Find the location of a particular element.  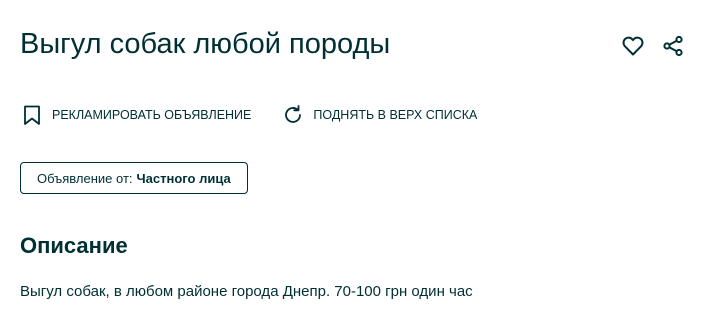

bump-to-top-button: ПОДНЯТЬ В ВЕРХ СПИСКА is located at coordinates (379, 115).